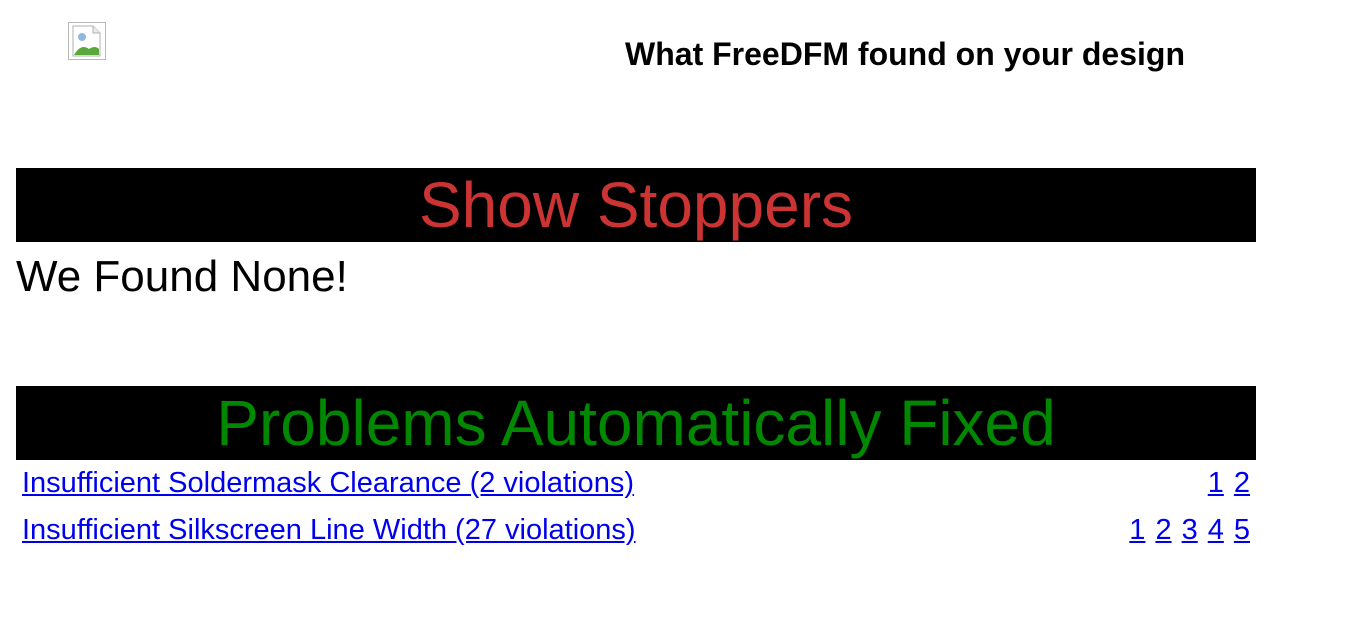 Image resolution: width=1348 pixels, height=632 pixels. What do you see at coordinates (87, 41) in the screenshot?
I see `broken-image-icon` at bounding box center [87, 41].